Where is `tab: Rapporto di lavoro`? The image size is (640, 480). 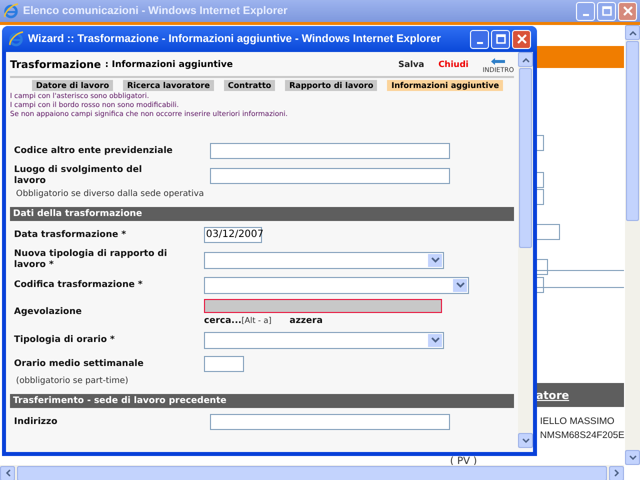 tab: Rapporto di lavoro is located at coordinates (331, 85).